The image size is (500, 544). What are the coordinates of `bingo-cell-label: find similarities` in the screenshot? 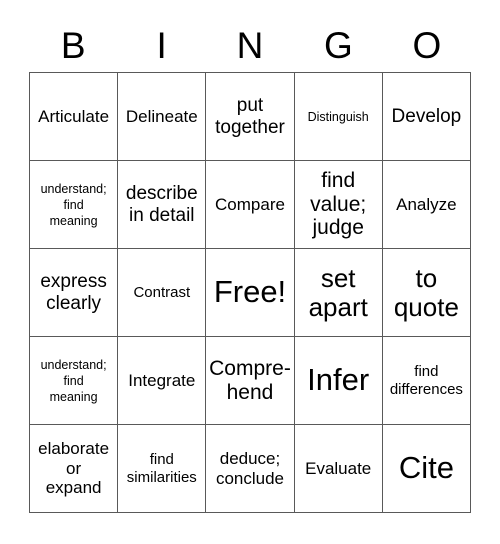 It's located at (161, 468).